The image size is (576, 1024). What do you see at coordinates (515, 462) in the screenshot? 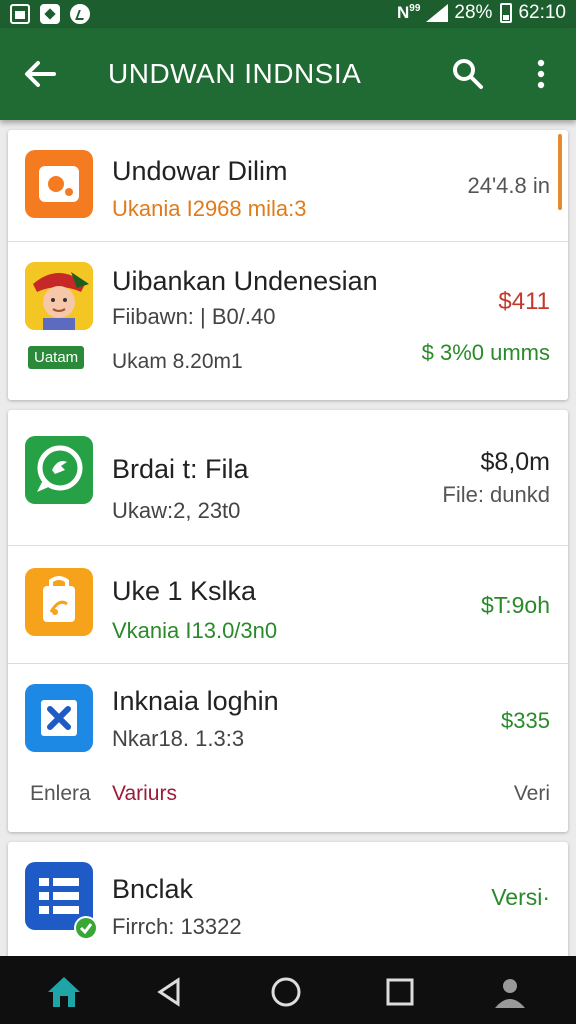
I see `item-price: $8,0m` at bounding box center [515, 462].